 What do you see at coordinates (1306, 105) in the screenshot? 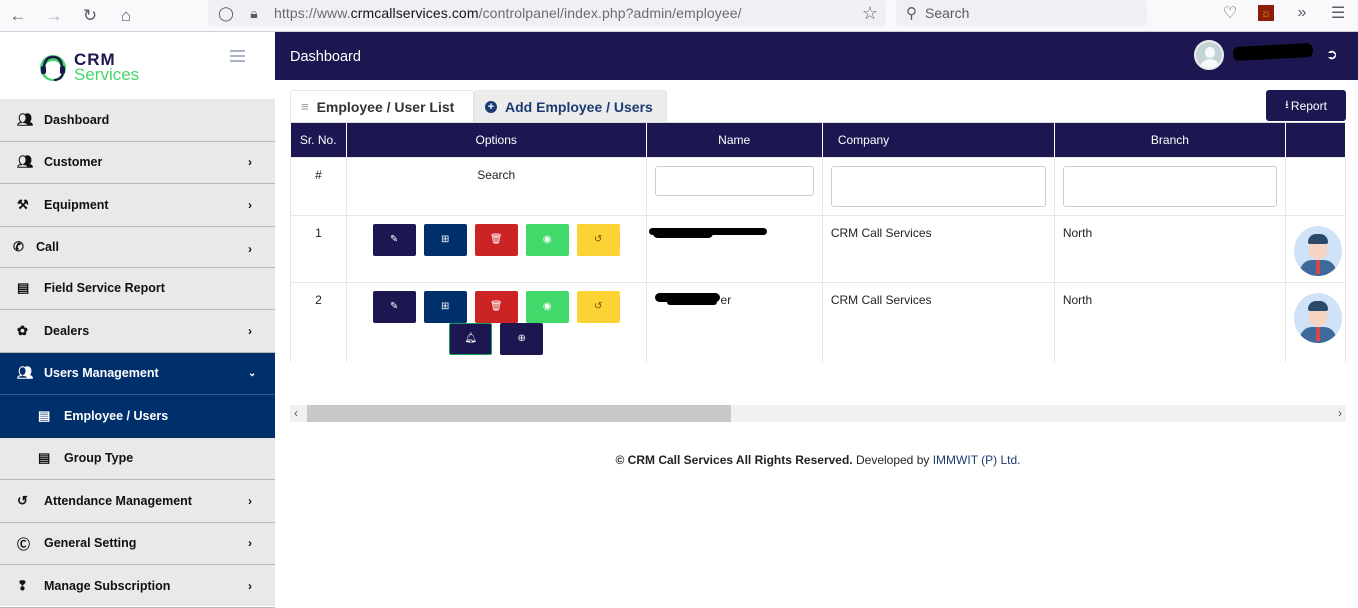
I see `report-button: ⭳ Report` at bounding box center [1306, 105].